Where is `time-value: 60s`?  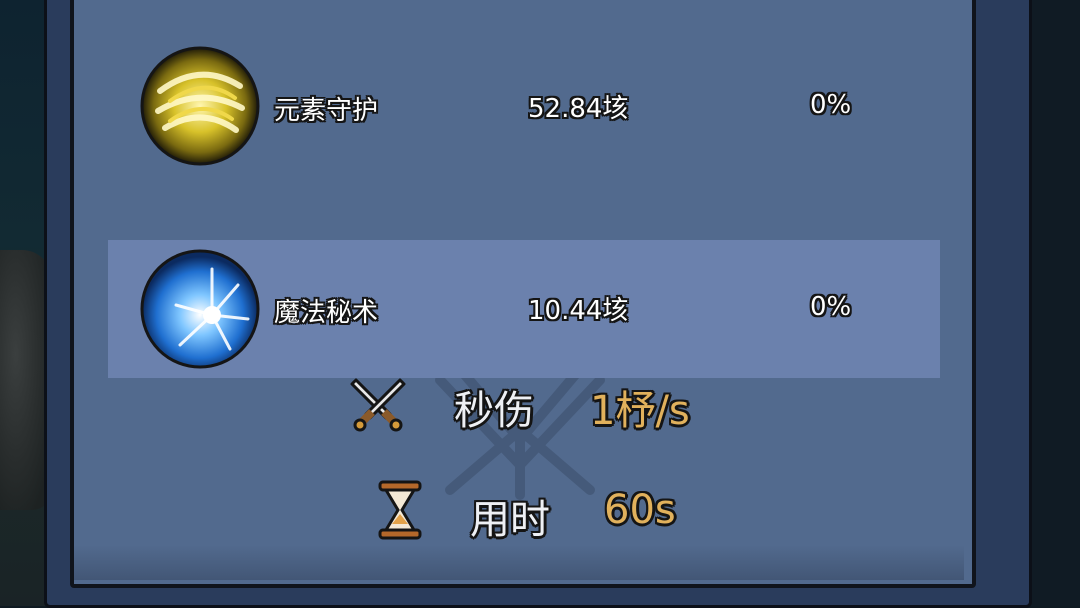 time-value: 60s is located at coordinates (640, 510).